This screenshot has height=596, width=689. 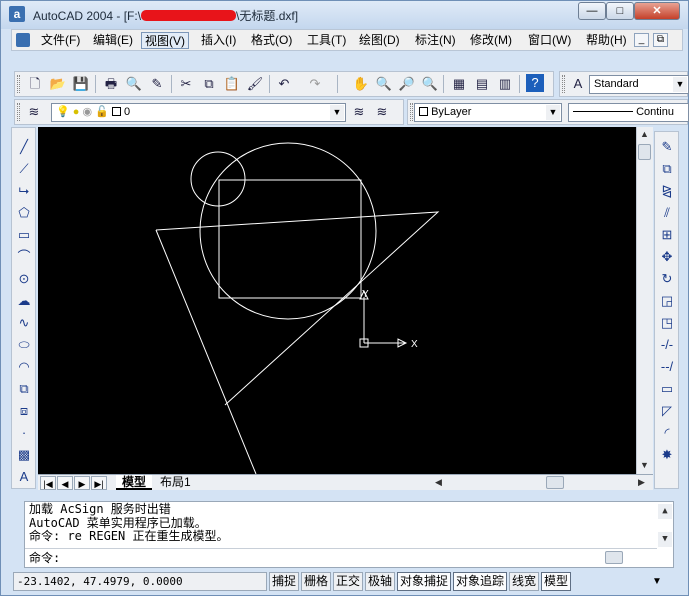 What do you see at coordinates (271, 40) in the screenshot?
I see `menu-format: 格式(O)` at bounding box center [271, 40].